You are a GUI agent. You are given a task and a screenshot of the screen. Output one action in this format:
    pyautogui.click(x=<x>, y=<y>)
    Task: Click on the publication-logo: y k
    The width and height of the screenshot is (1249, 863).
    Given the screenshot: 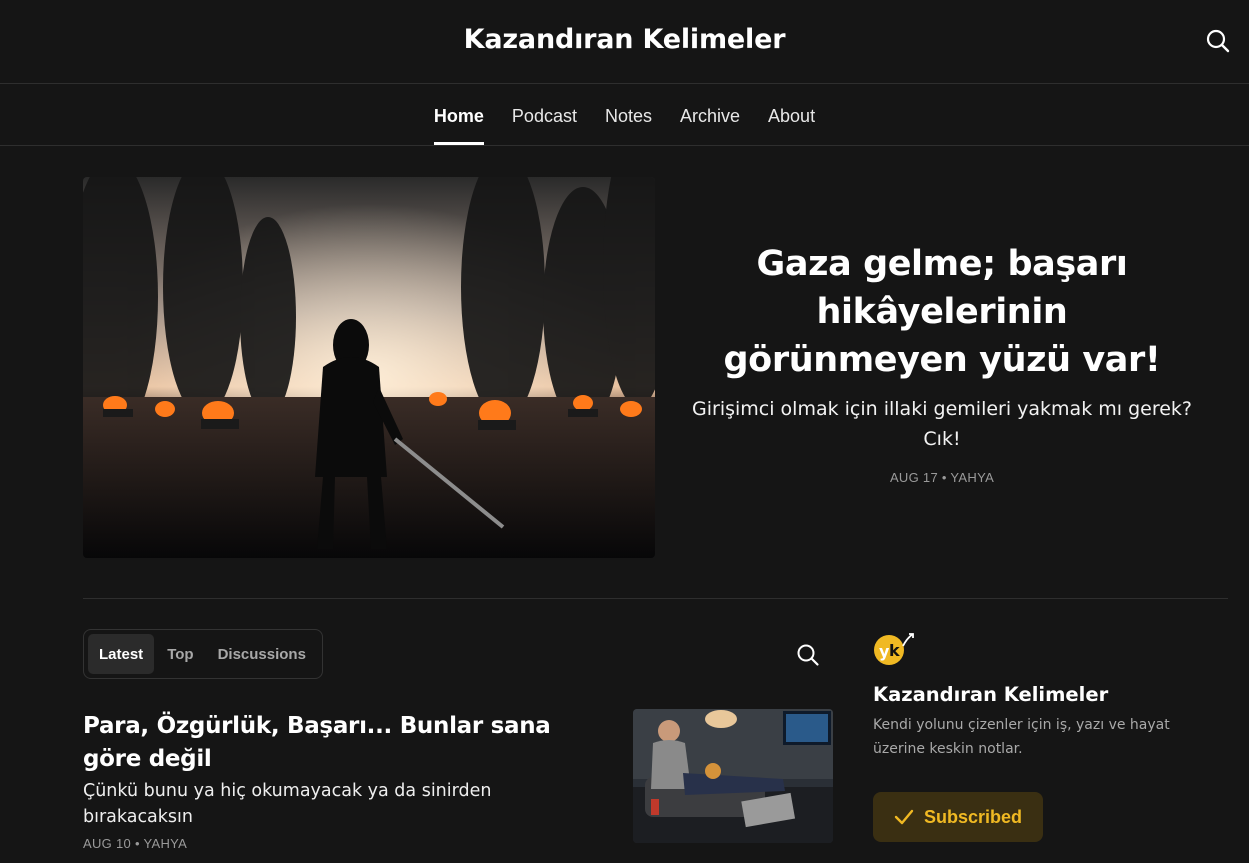 What is the action you would take?
    pyautogui.click(x=894, y=650)
    